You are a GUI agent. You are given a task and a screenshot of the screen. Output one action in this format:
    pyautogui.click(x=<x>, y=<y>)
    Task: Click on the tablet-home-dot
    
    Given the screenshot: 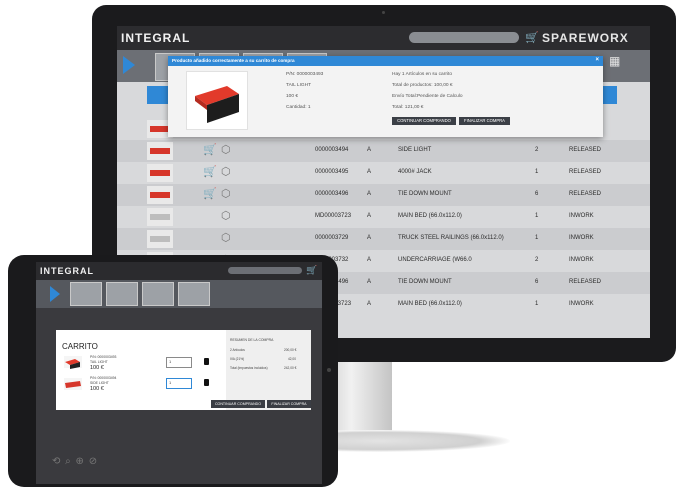 What is the action you would take?
    pyautogui.click(x=329, y=370)
    